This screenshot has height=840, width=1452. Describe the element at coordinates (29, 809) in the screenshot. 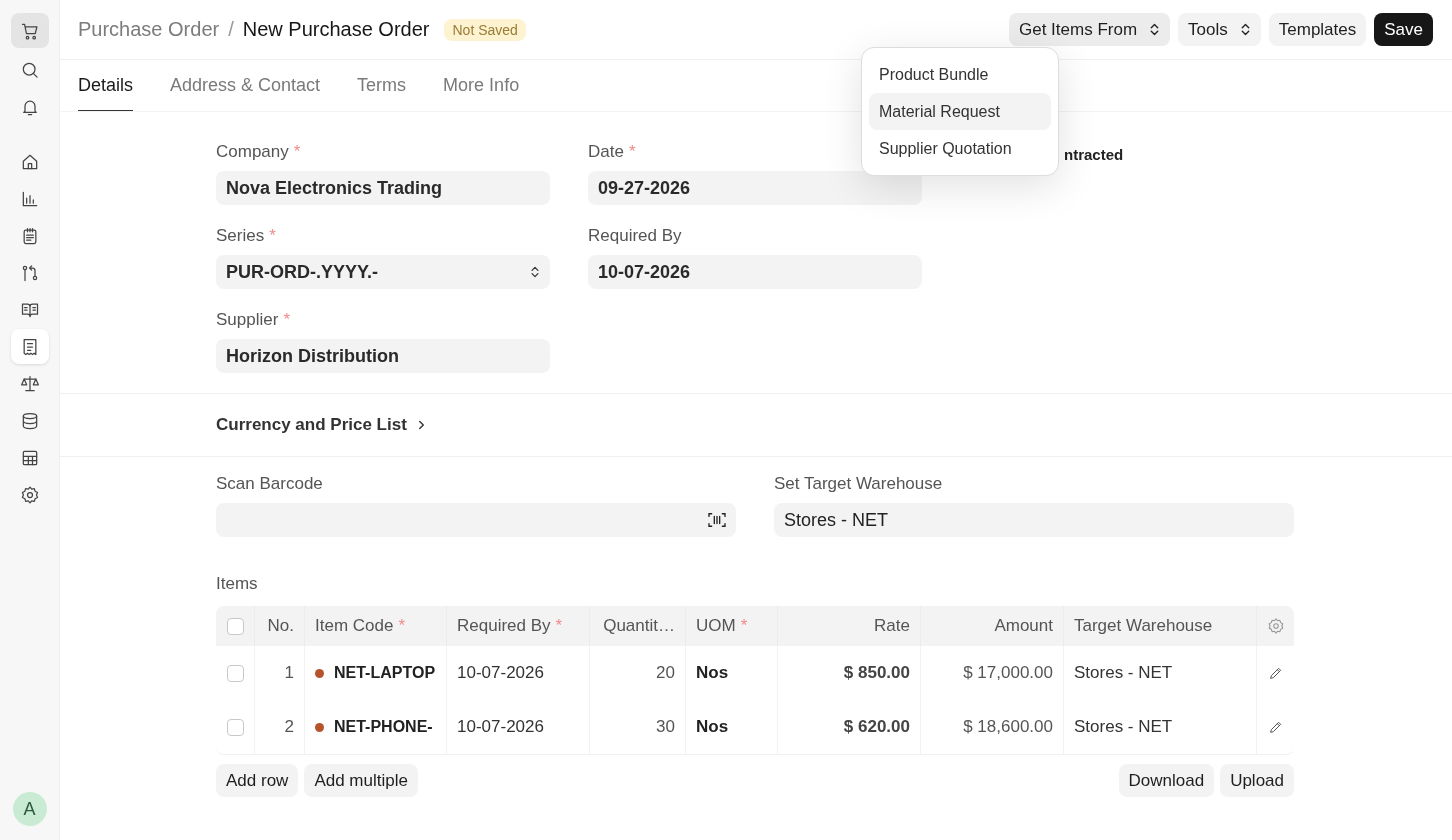

I see `user-avatar: A` at that location.